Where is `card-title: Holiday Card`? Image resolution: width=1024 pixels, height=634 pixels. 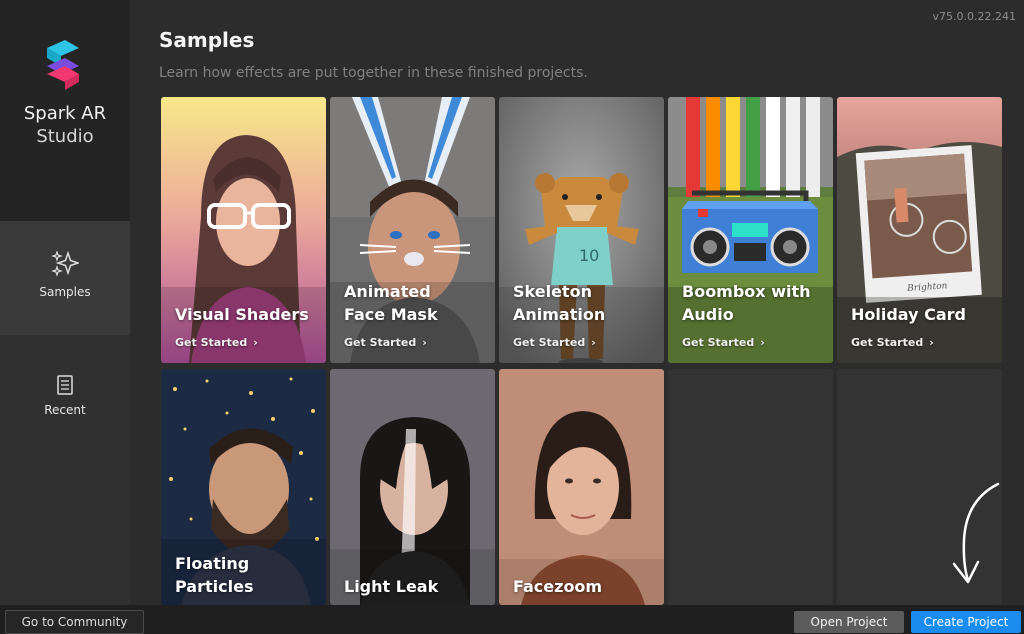 card-title: Holiday Card is located at coordinates (908, 314).